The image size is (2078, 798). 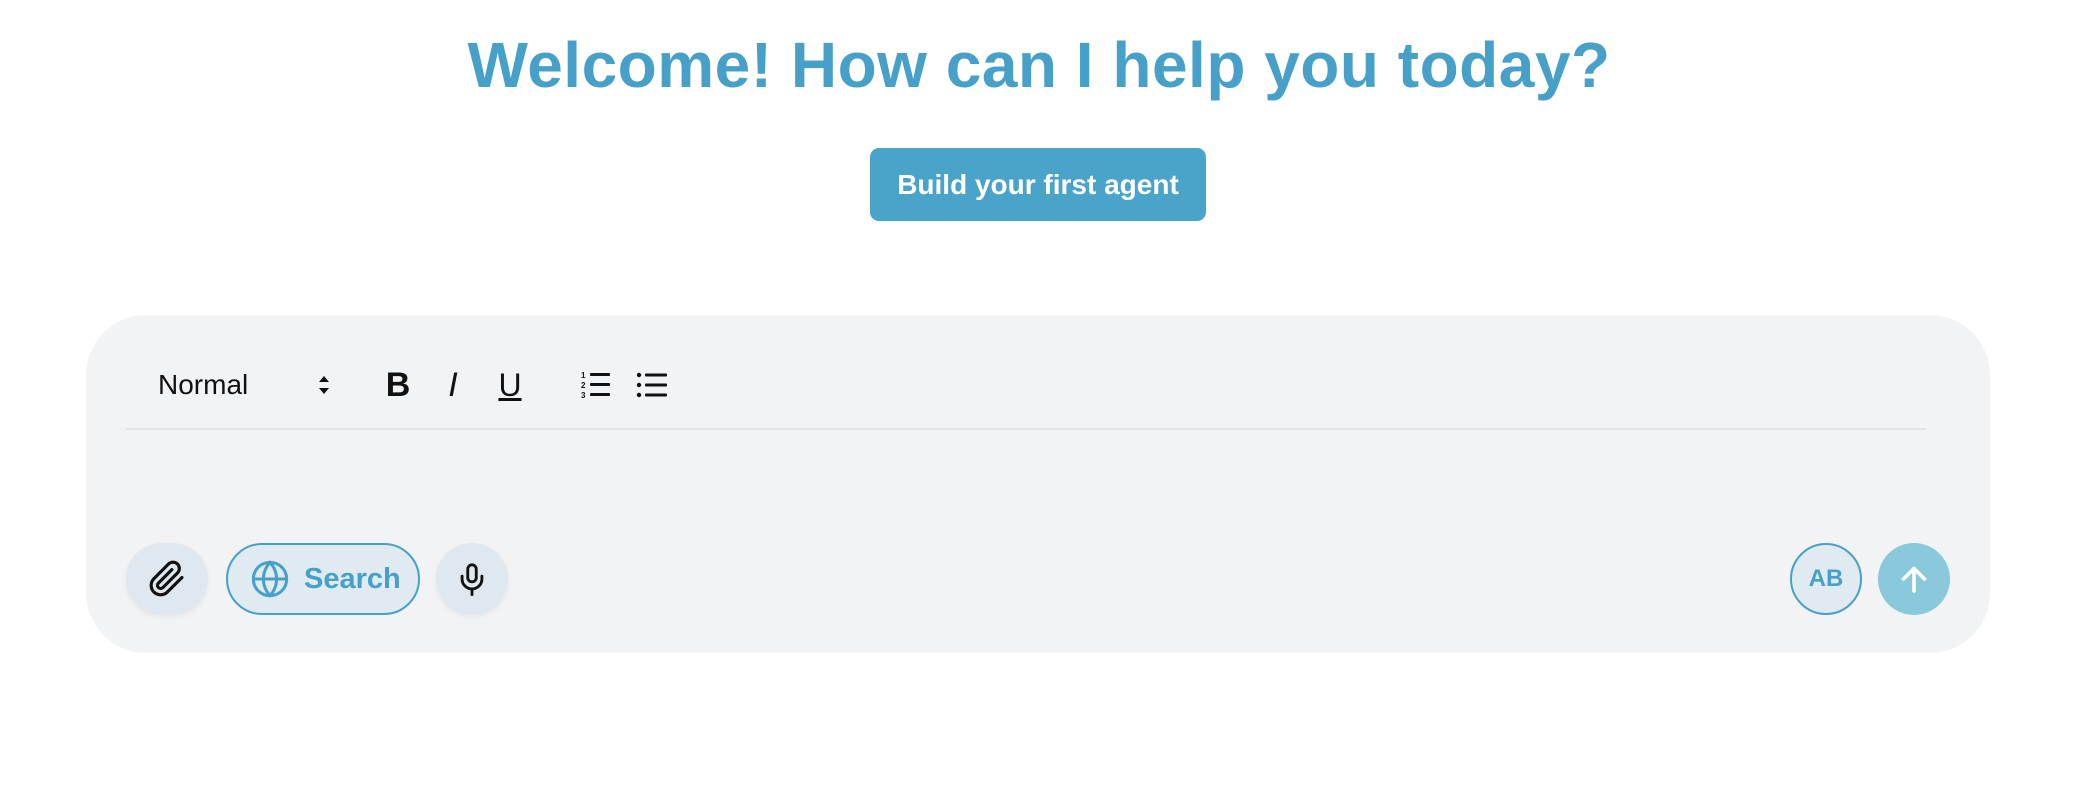 What do you see at coordinates (583, 385) in the screenshot?
I see `svg-text: 2` at bounding box center [583, 385].